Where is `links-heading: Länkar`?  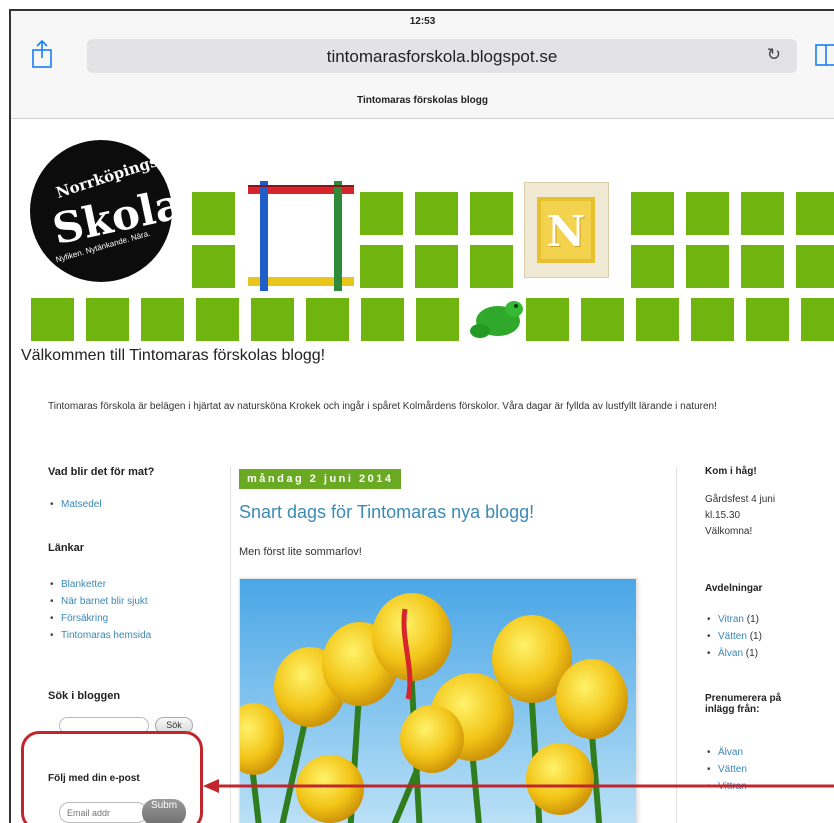
links-heading: Länkar is located at coordinates (66, 548).